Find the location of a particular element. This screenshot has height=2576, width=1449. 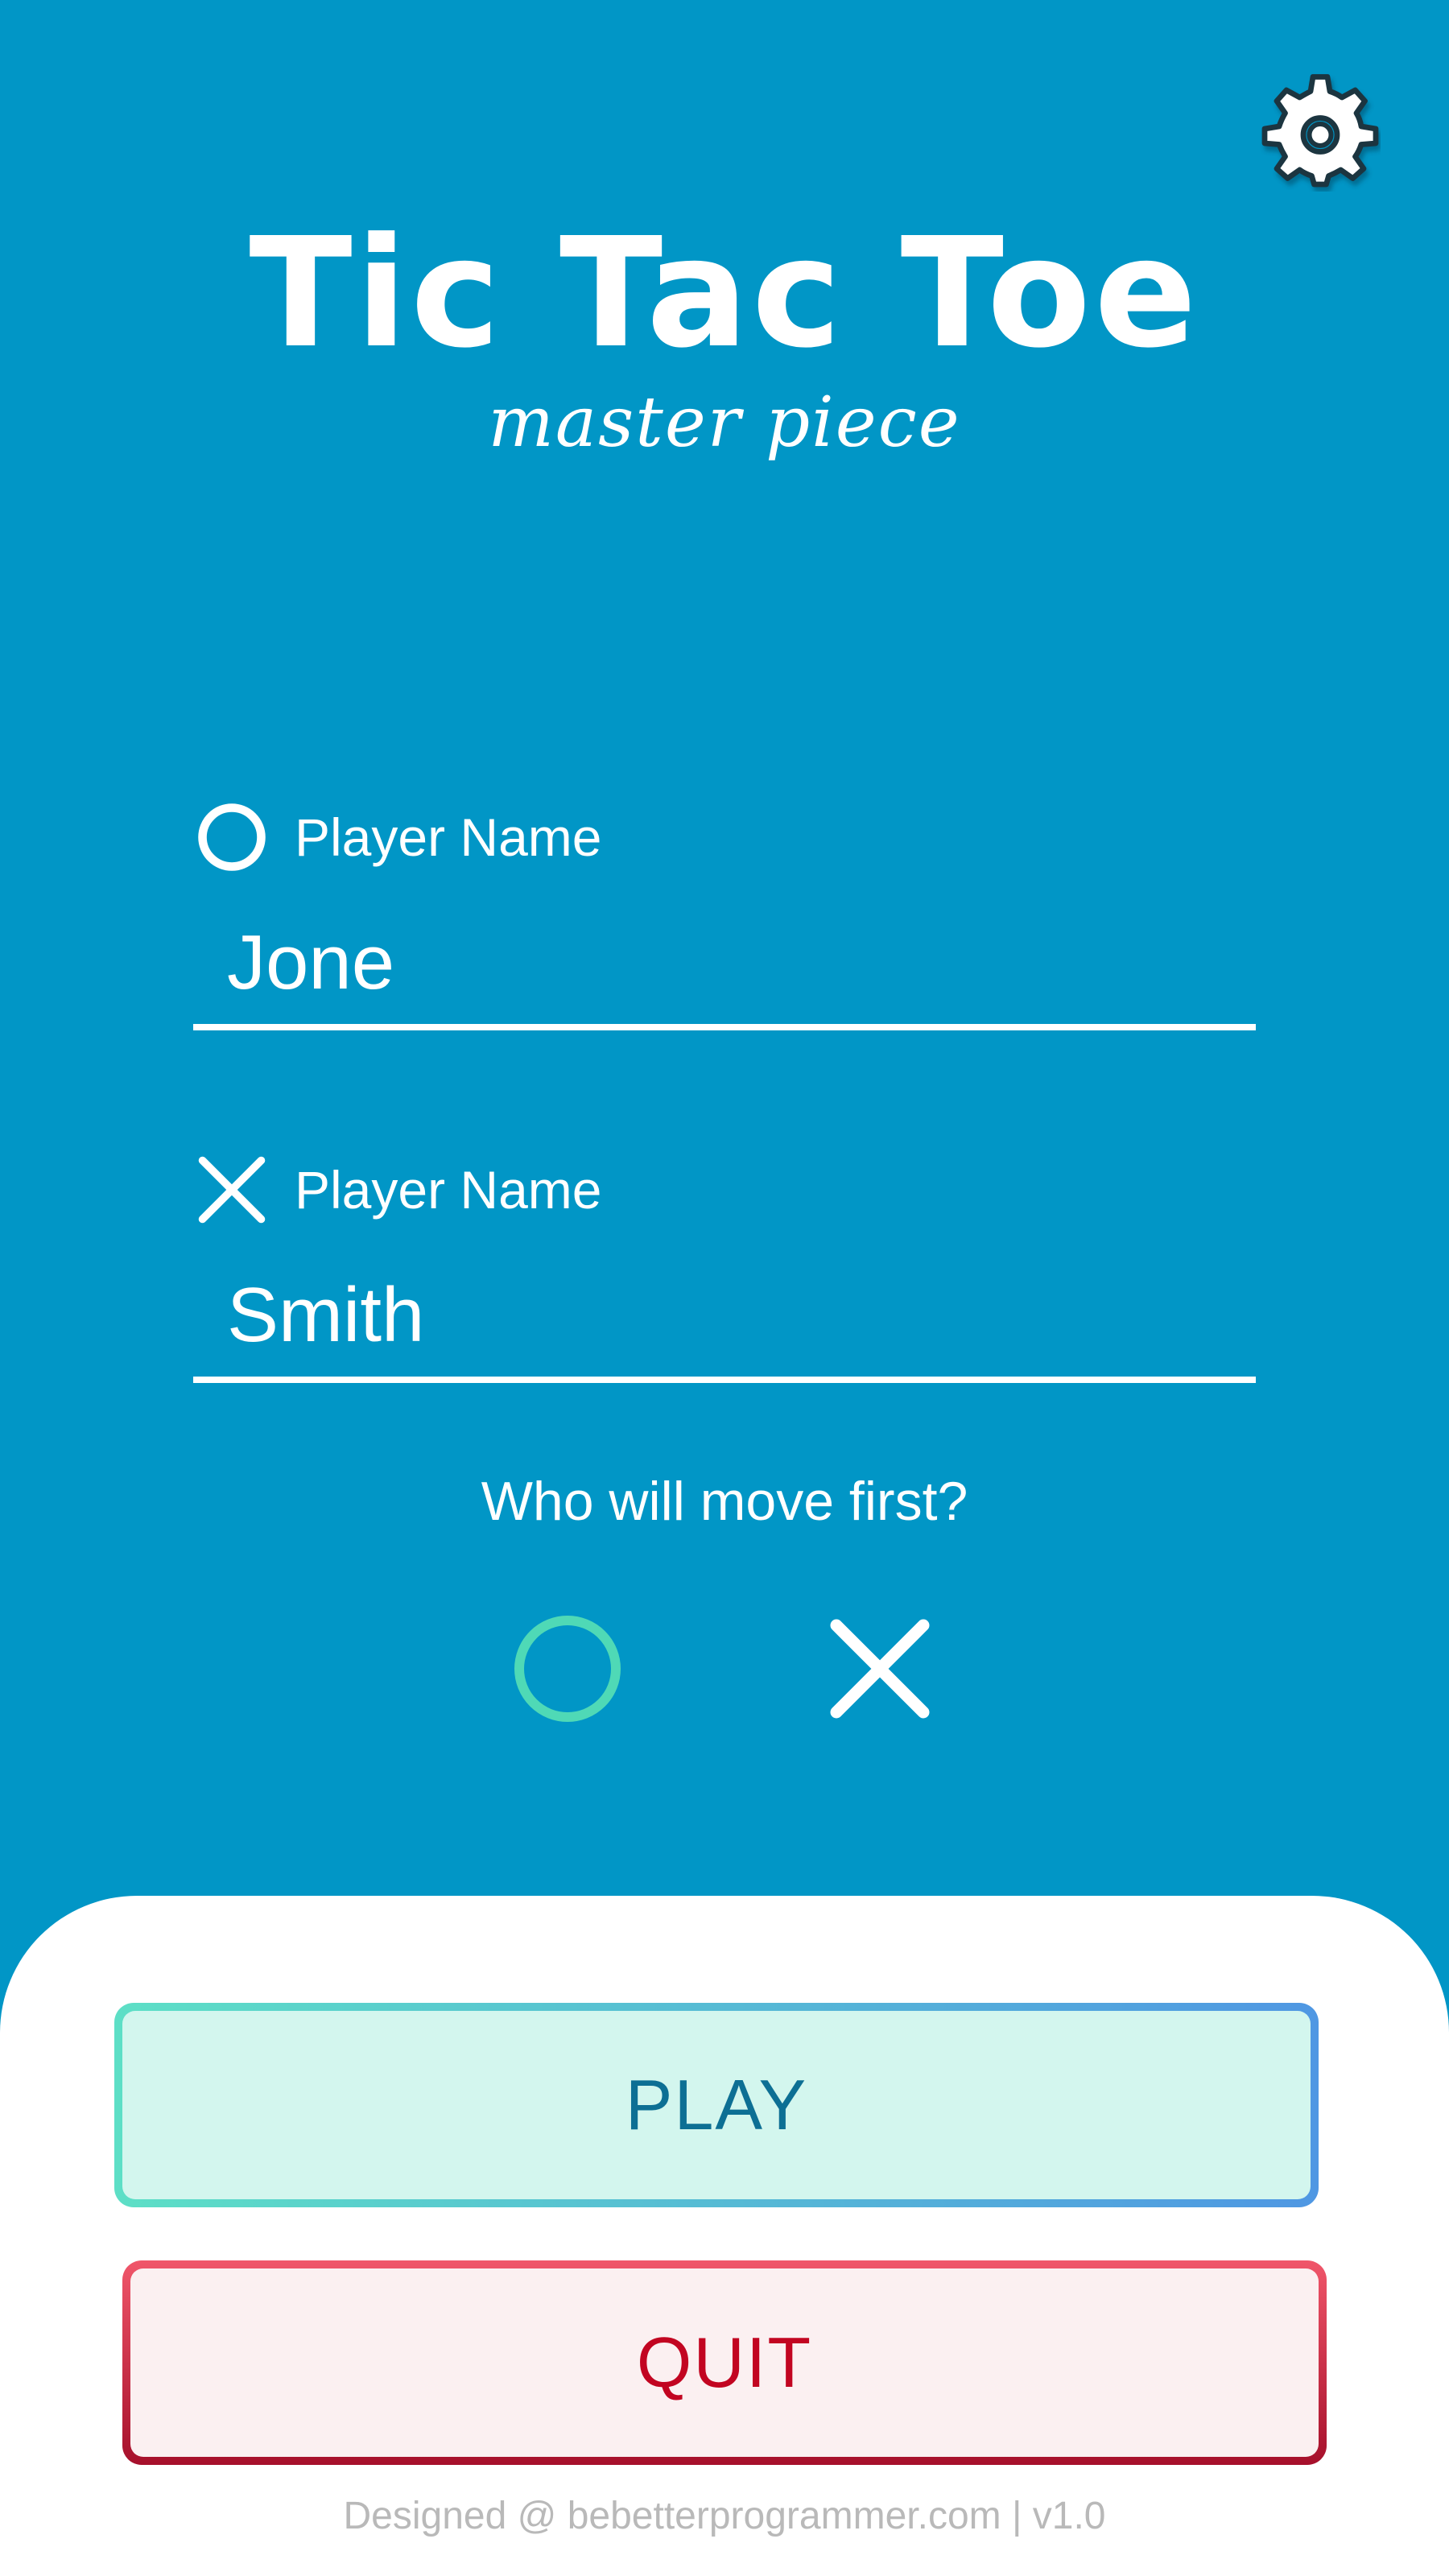

play-button-label: PLAY is located at coordinates (716, 2105).